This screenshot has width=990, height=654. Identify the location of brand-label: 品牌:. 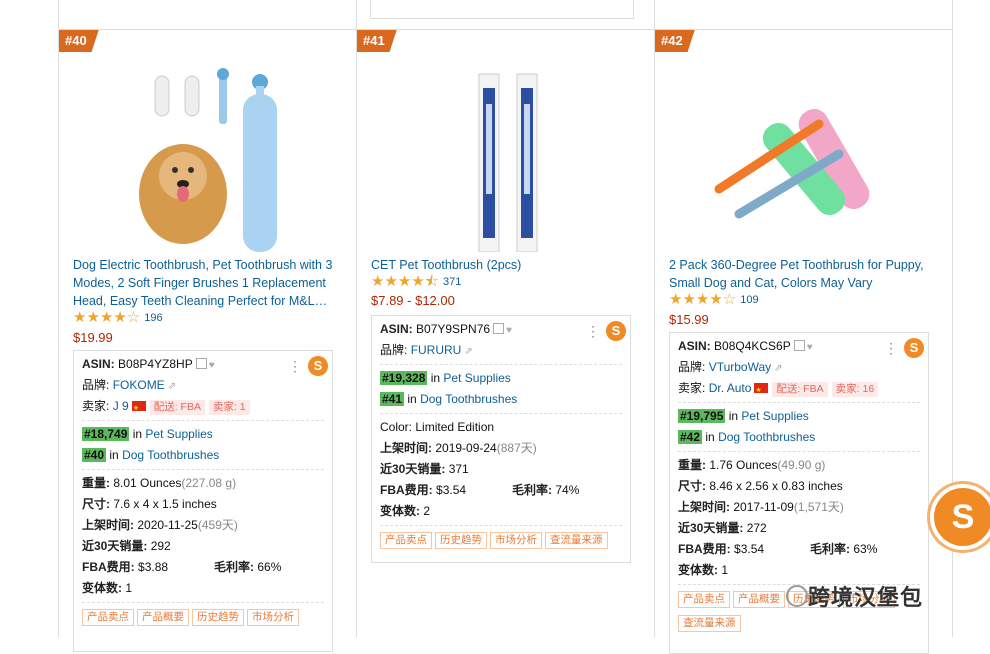
(96, 385).